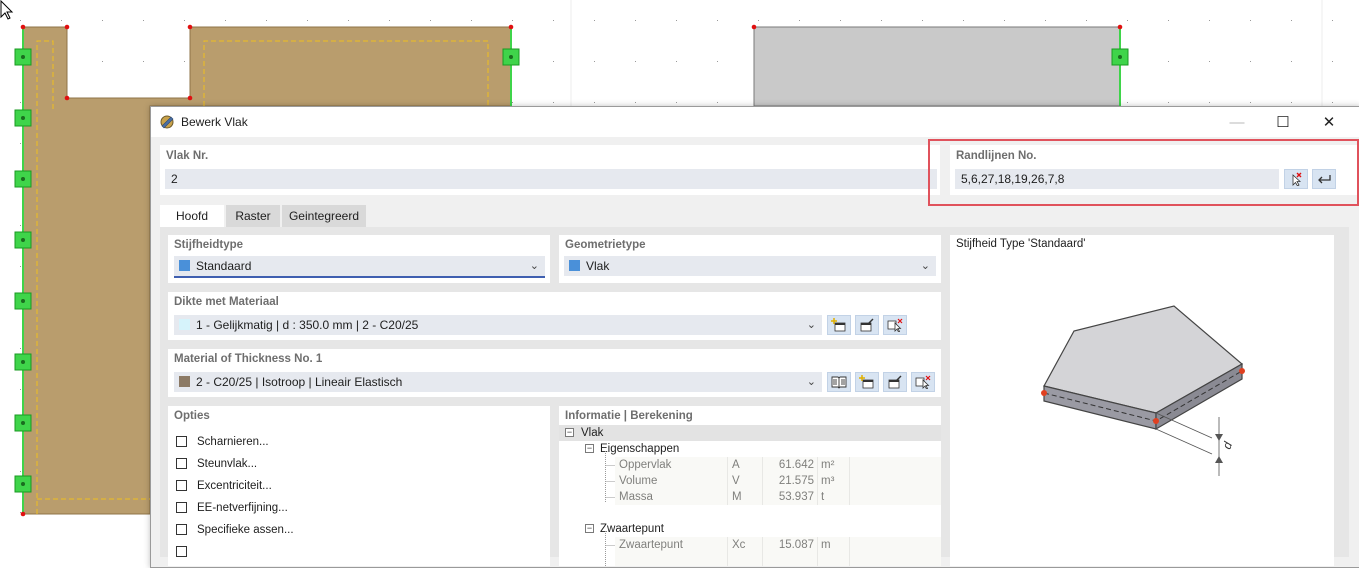 The width and height of the screenshot is (1359, 568). What do you see at coordinates (181, 463) in the screenshot?
I see `support-surface-checkbox` at bounding box center [181, 463].